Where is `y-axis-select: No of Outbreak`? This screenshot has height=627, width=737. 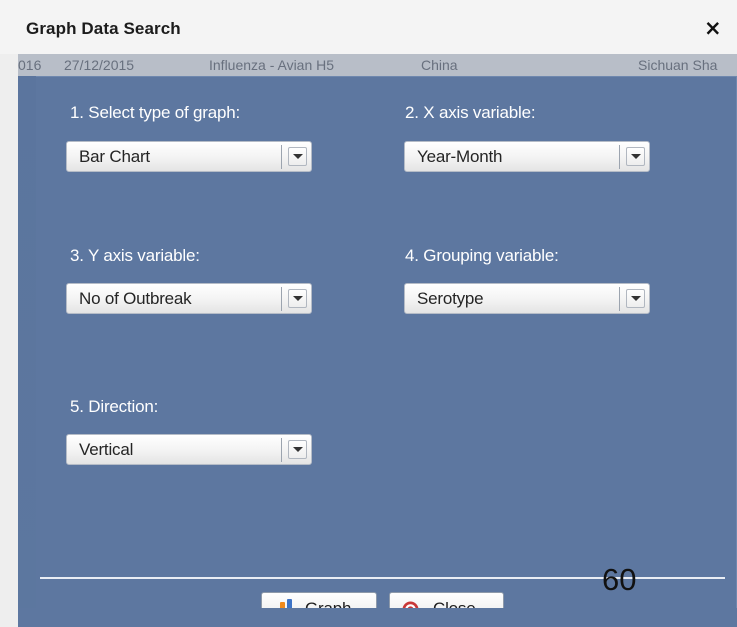
y-axis-select: No of Outbreak is located at coordinates (189, 298).